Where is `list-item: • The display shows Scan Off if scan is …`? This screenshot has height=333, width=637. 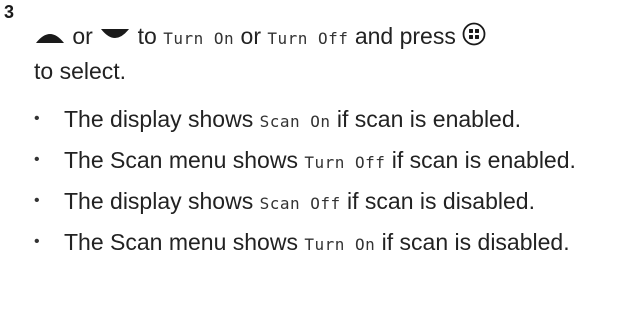 list-item: • The display shows Scan Off if scan is … is located at coordinates (334, 202).